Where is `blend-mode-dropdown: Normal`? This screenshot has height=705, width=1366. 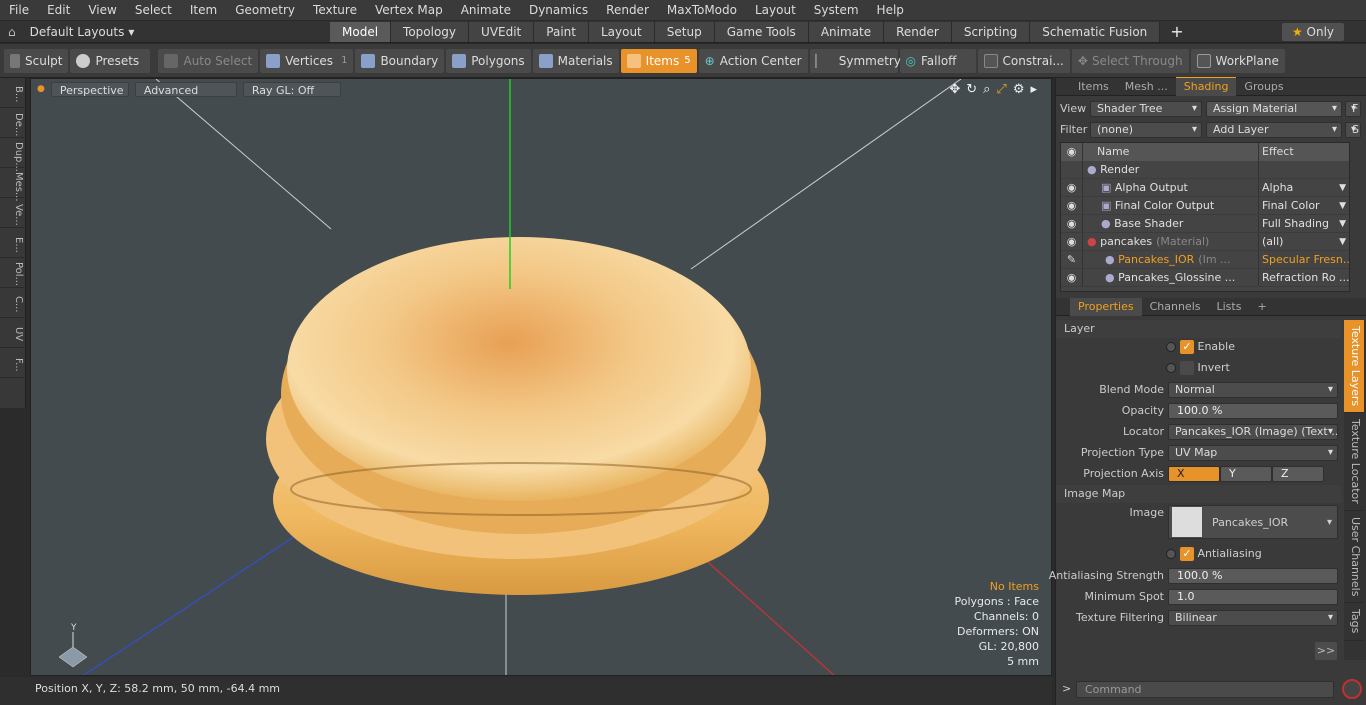
blend-mode-dropdown: Normal is located at coordinates (1253, 390).